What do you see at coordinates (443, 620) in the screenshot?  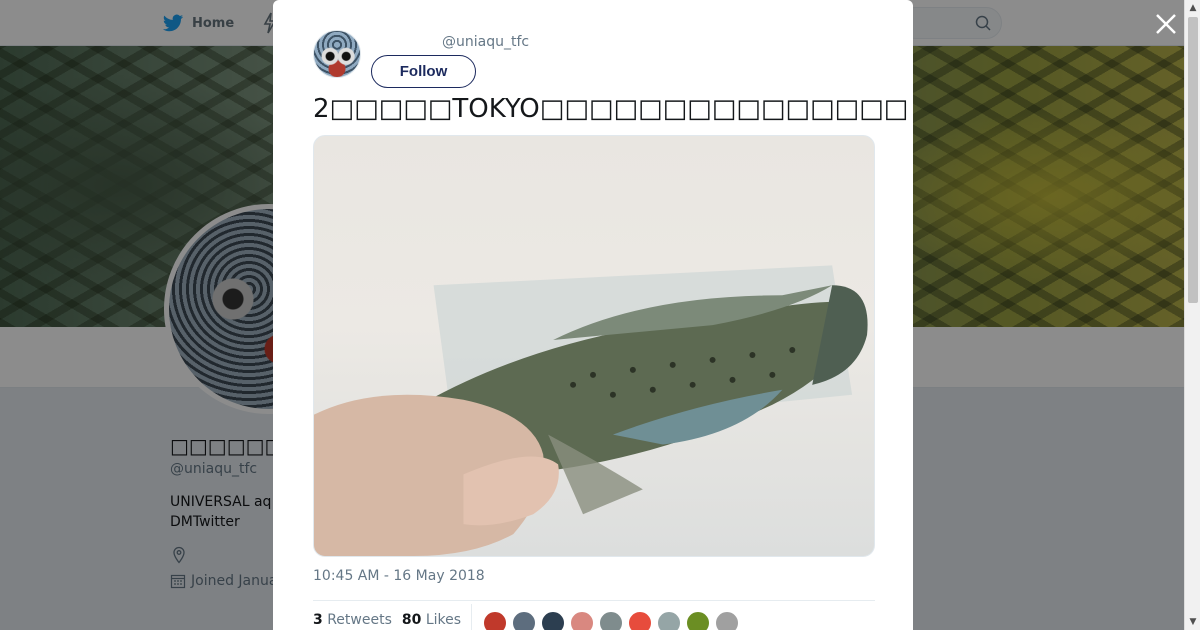 I see `likes-label: Likes` at bounding box center [443, 620].